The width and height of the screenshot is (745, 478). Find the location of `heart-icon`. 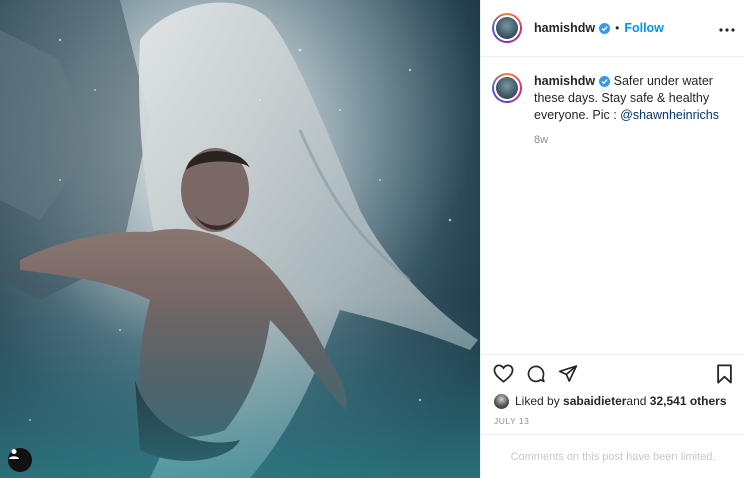

heart-icon is located at coordinates (503, 373).